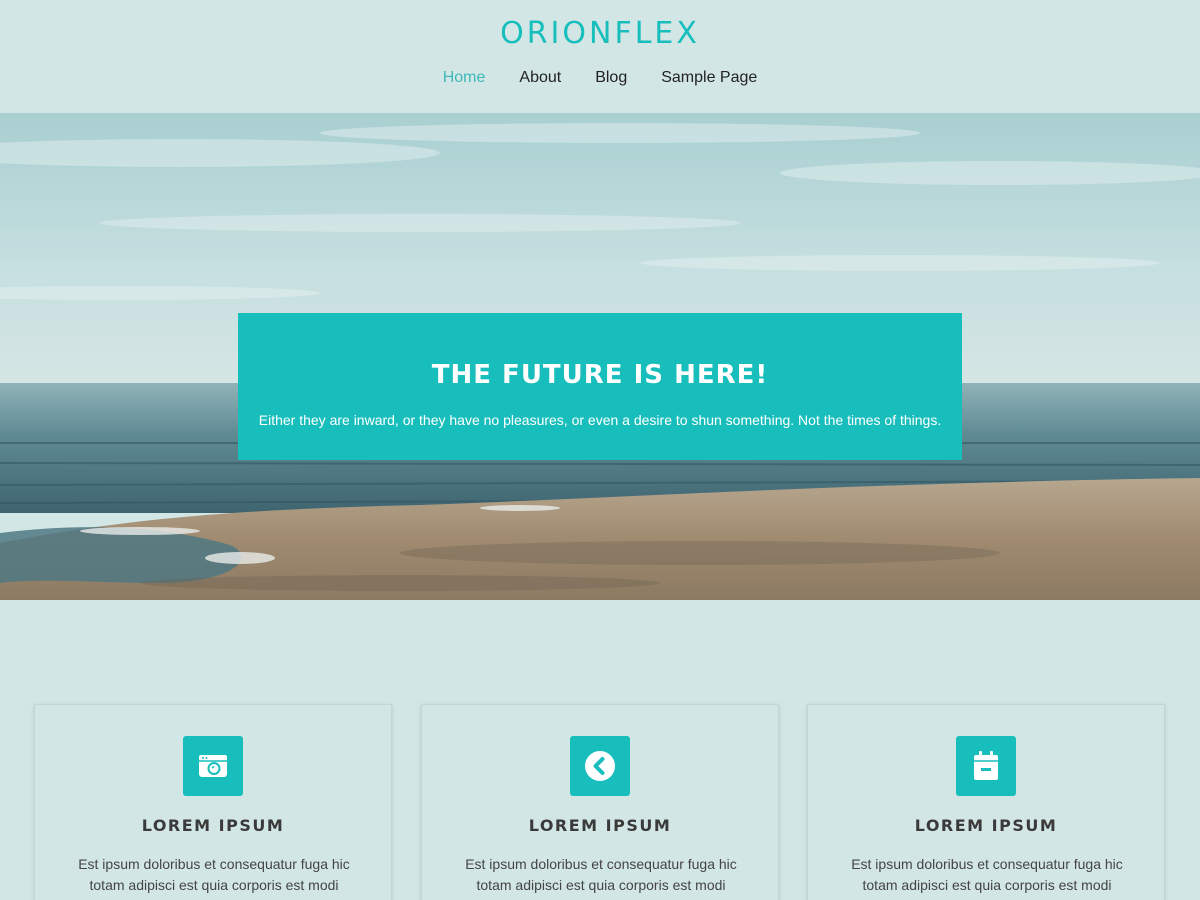  I want to click on nav-item-blog: Blog, so click(611, 78).